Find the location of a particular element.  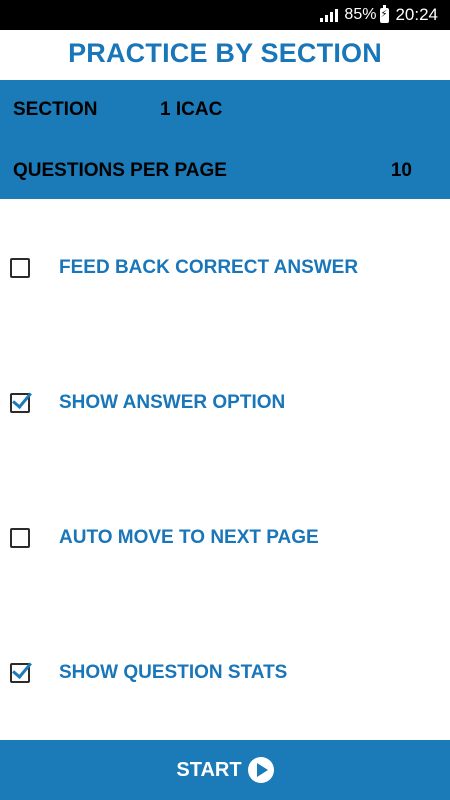

feedback-label: FEED BACK CORRECT ANSWER is located at coordinates (208, 268).